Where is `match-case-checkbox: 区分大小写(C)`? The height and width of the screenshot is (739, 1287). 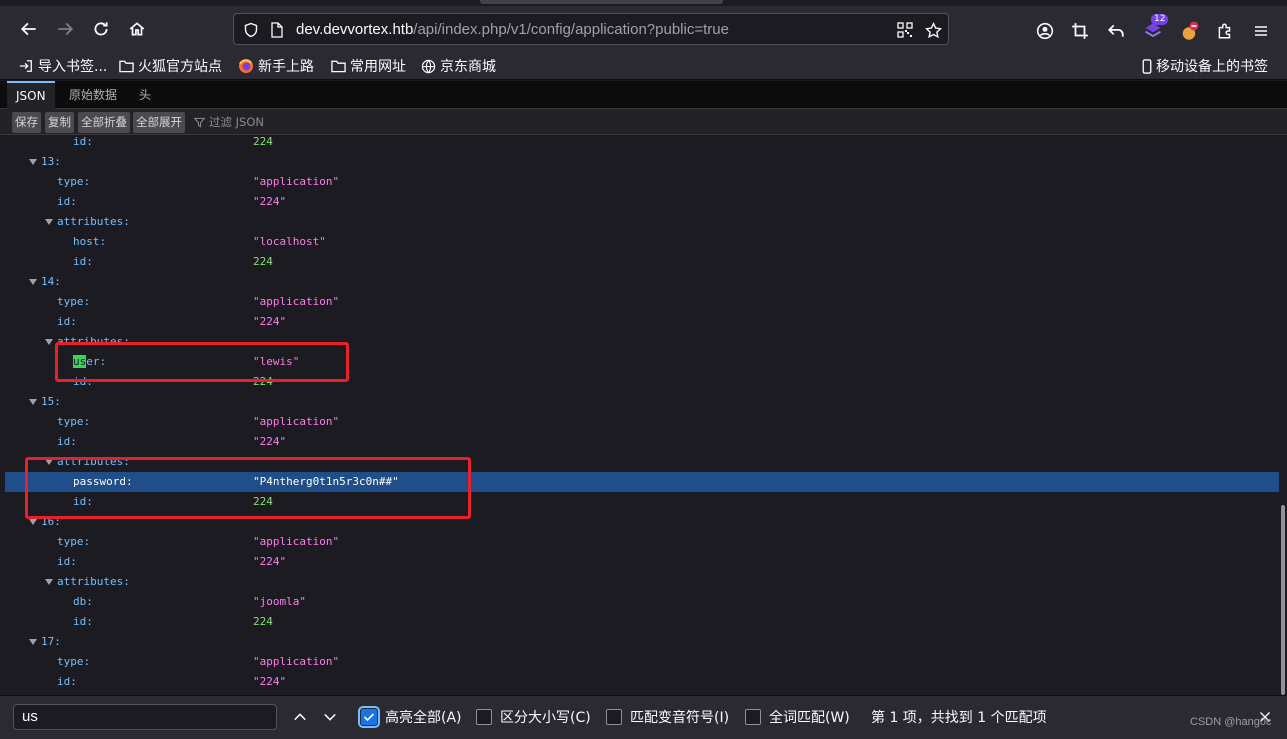 match-case-checkbox: 区分大小写(C) is located at coordinates (533, 717).